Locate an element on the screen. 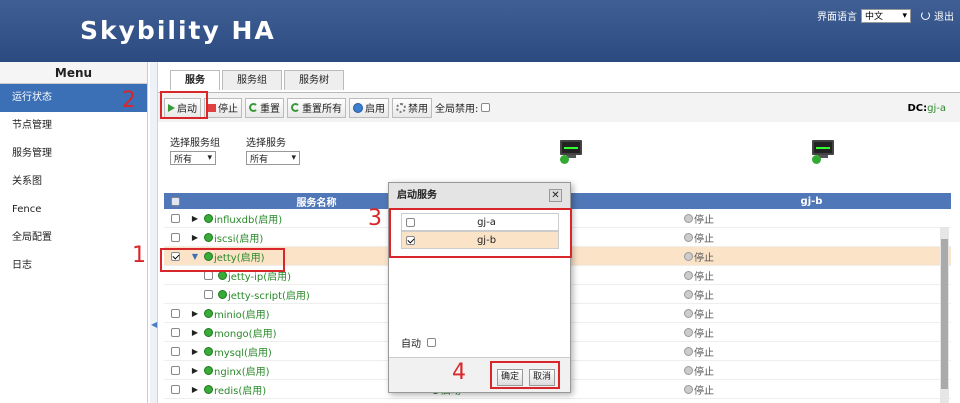 This screenshot has width=960, height=403. service-select: 所有 ▾ is located at coordinates (273, 158).